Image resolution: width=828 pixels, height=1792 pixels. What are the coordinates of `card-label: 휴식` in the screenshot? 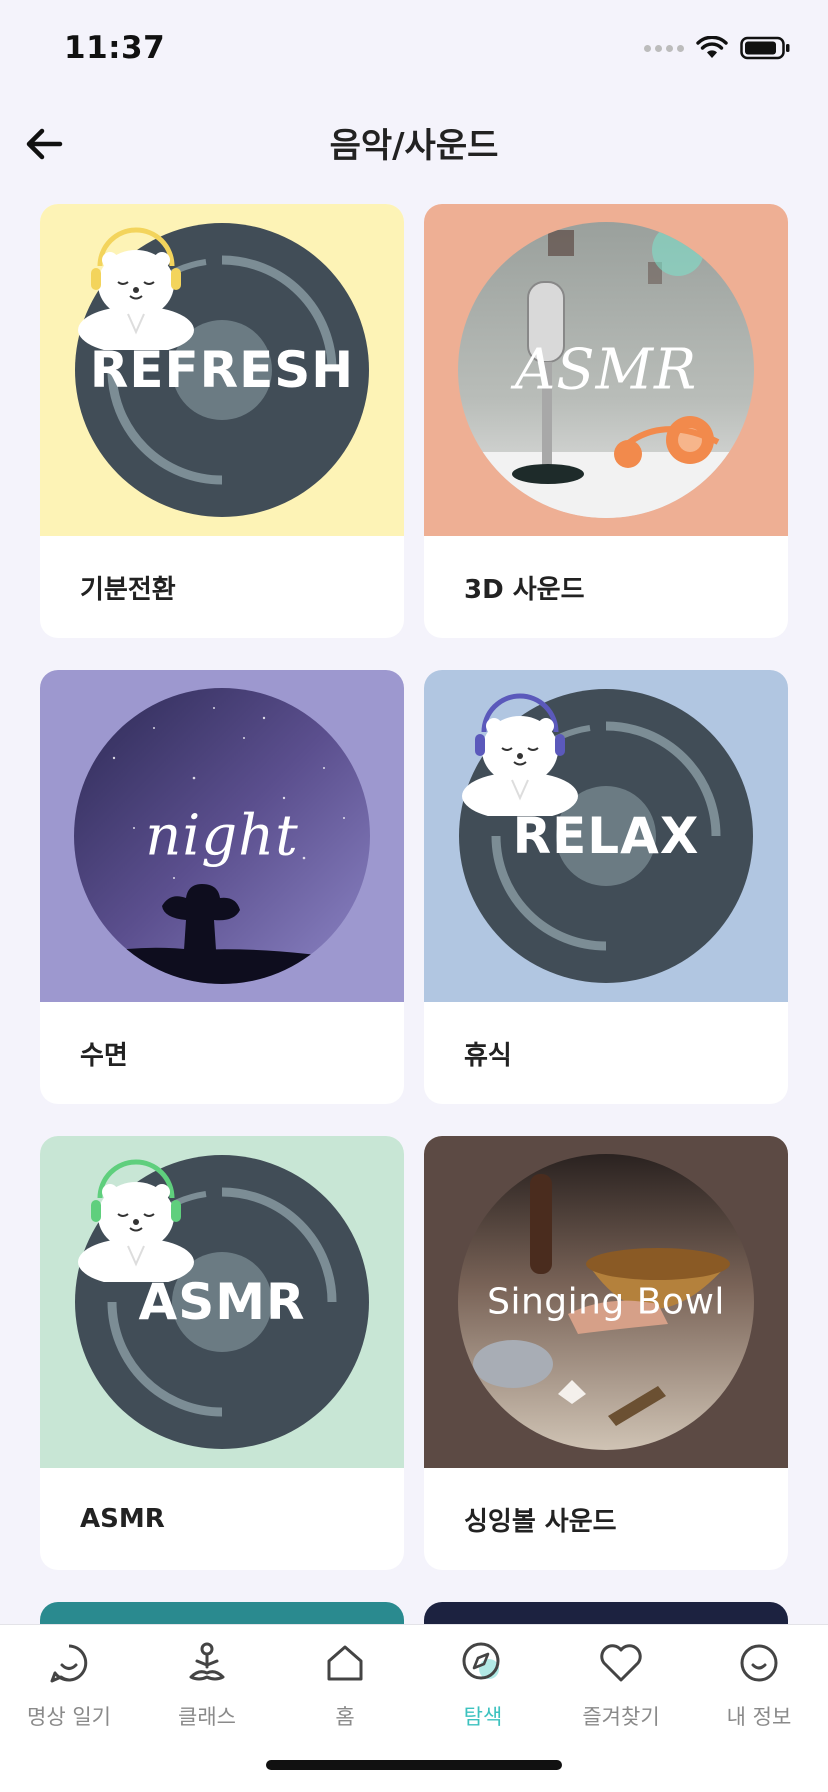 It's located at (488, 1055).